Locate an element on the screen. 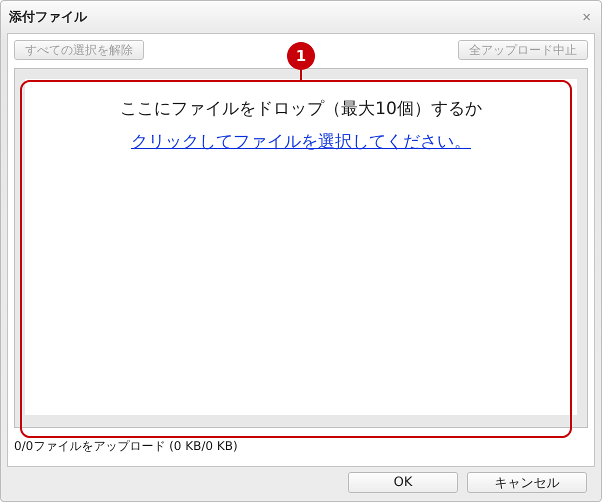 Image resolution: width=602 pixels, height=502 pixels. upload-status: 0/0ファイルをアップロード (0 KB/0 KB) is located at coordinates (126, 446).